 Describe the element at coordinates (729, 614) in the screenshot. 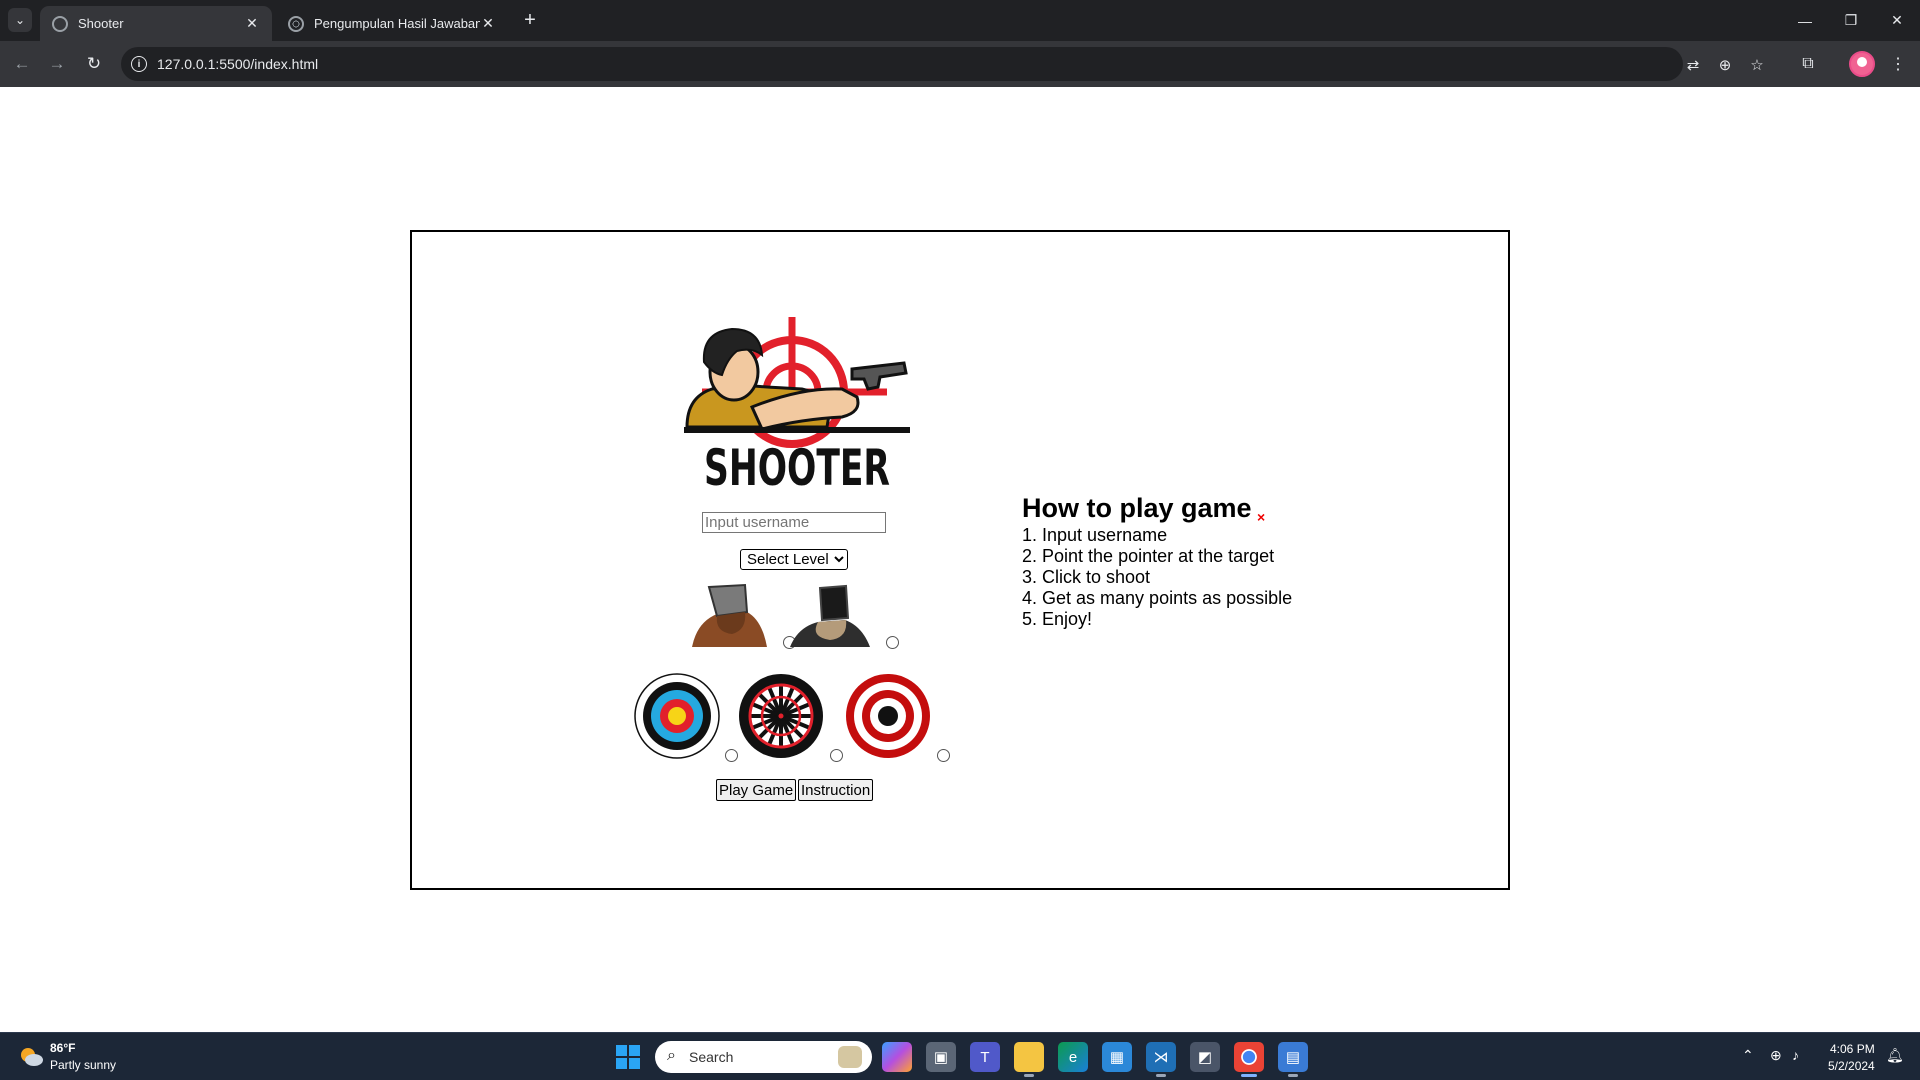

I see `weapon-pistol-brown-image` at that location.